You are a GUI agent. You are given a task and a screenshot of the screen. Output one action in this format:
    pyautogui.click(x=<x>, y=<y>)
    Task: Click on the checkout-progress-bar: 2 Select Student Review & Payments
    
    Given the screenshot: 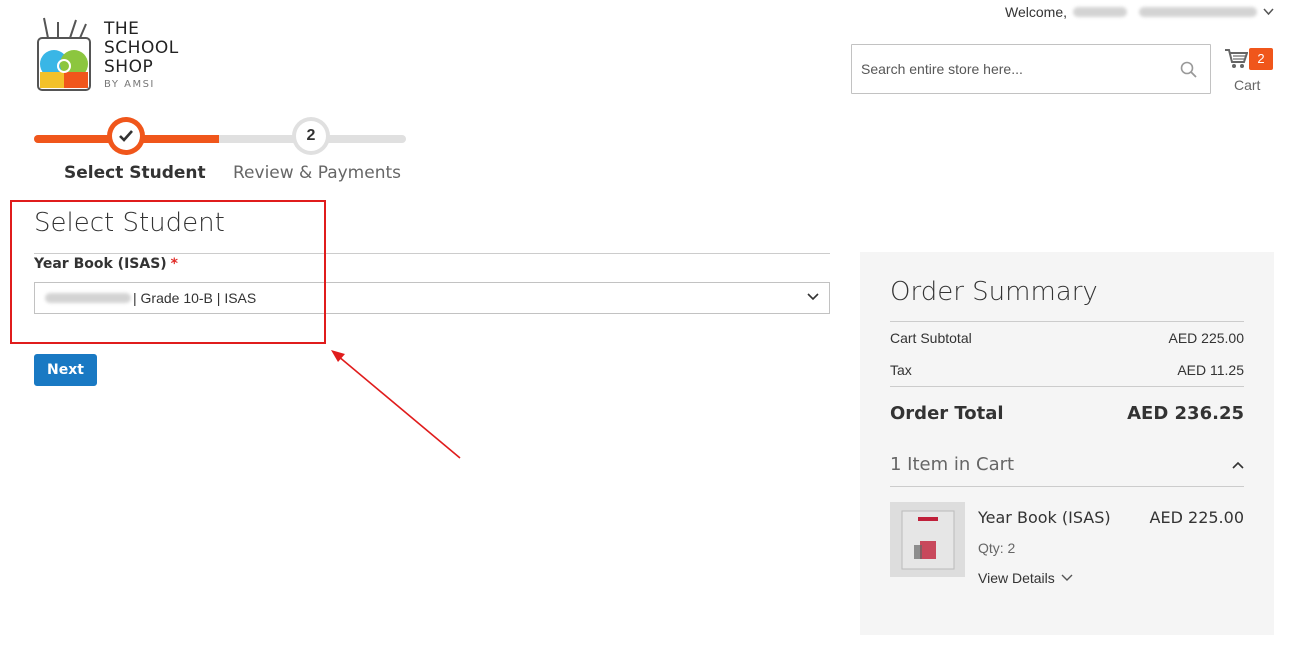 What is the action you would take?
    pyautogui.click(x=220, y=152)
    